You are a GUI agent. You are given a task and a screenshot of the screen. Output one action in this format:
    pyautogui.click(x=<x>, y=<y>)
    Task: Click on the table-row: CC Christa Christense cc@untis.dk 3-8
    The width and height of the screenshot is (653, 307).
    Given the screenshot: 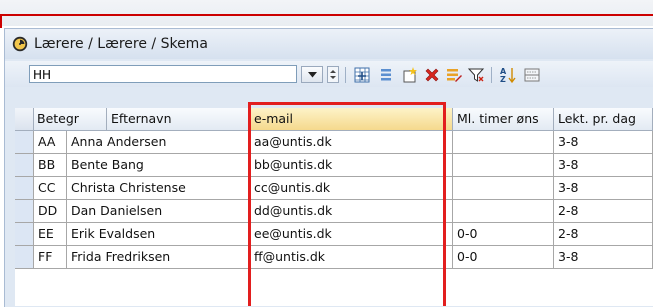 What is the action you would take?
    pyautogui.click(x=334, y=188)
    